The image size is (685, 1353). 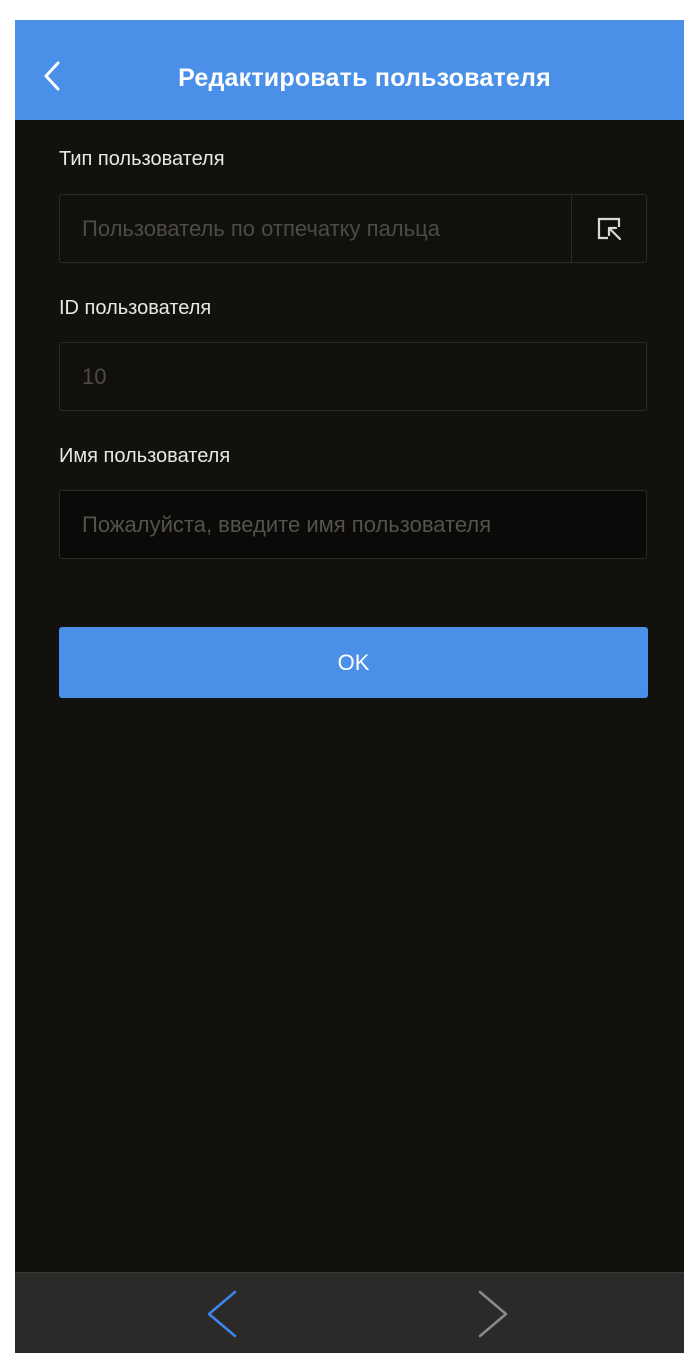 I want to click on user-name-field: Пожалуйста, введите имя пользователя, so click(x=353, y=524).